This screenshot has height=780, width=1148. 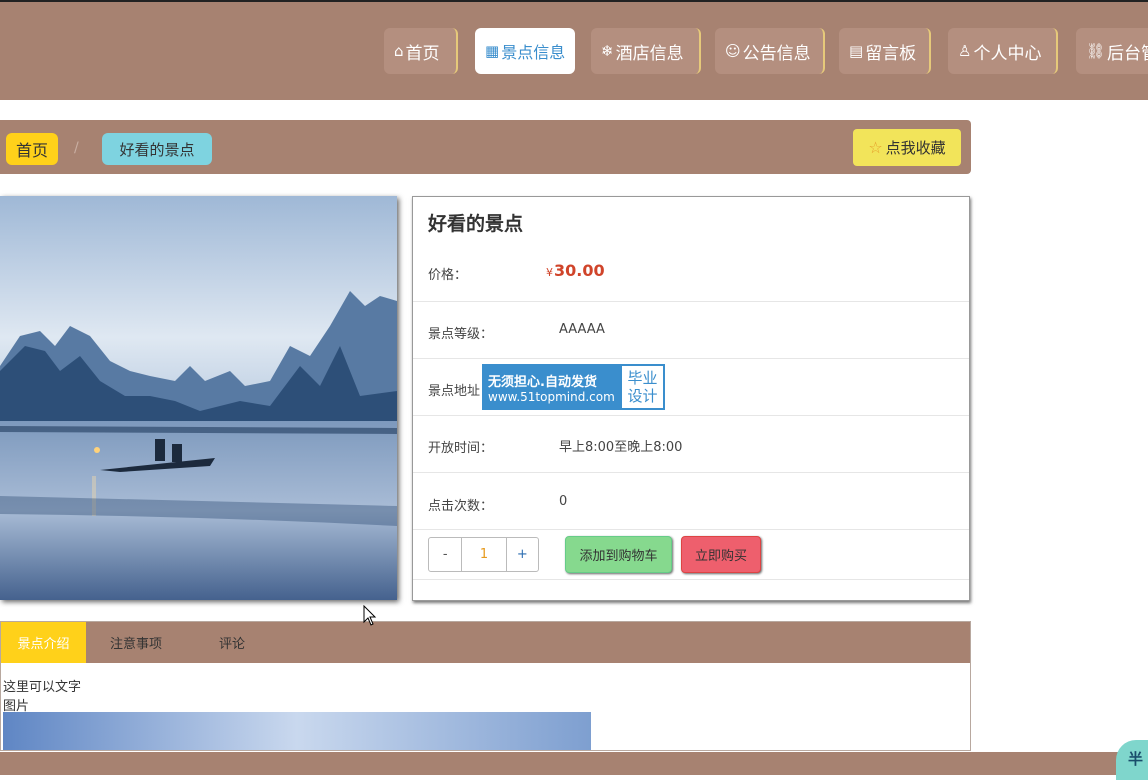 I want to click on board-icon: ▤, so click(x=856, y=51).